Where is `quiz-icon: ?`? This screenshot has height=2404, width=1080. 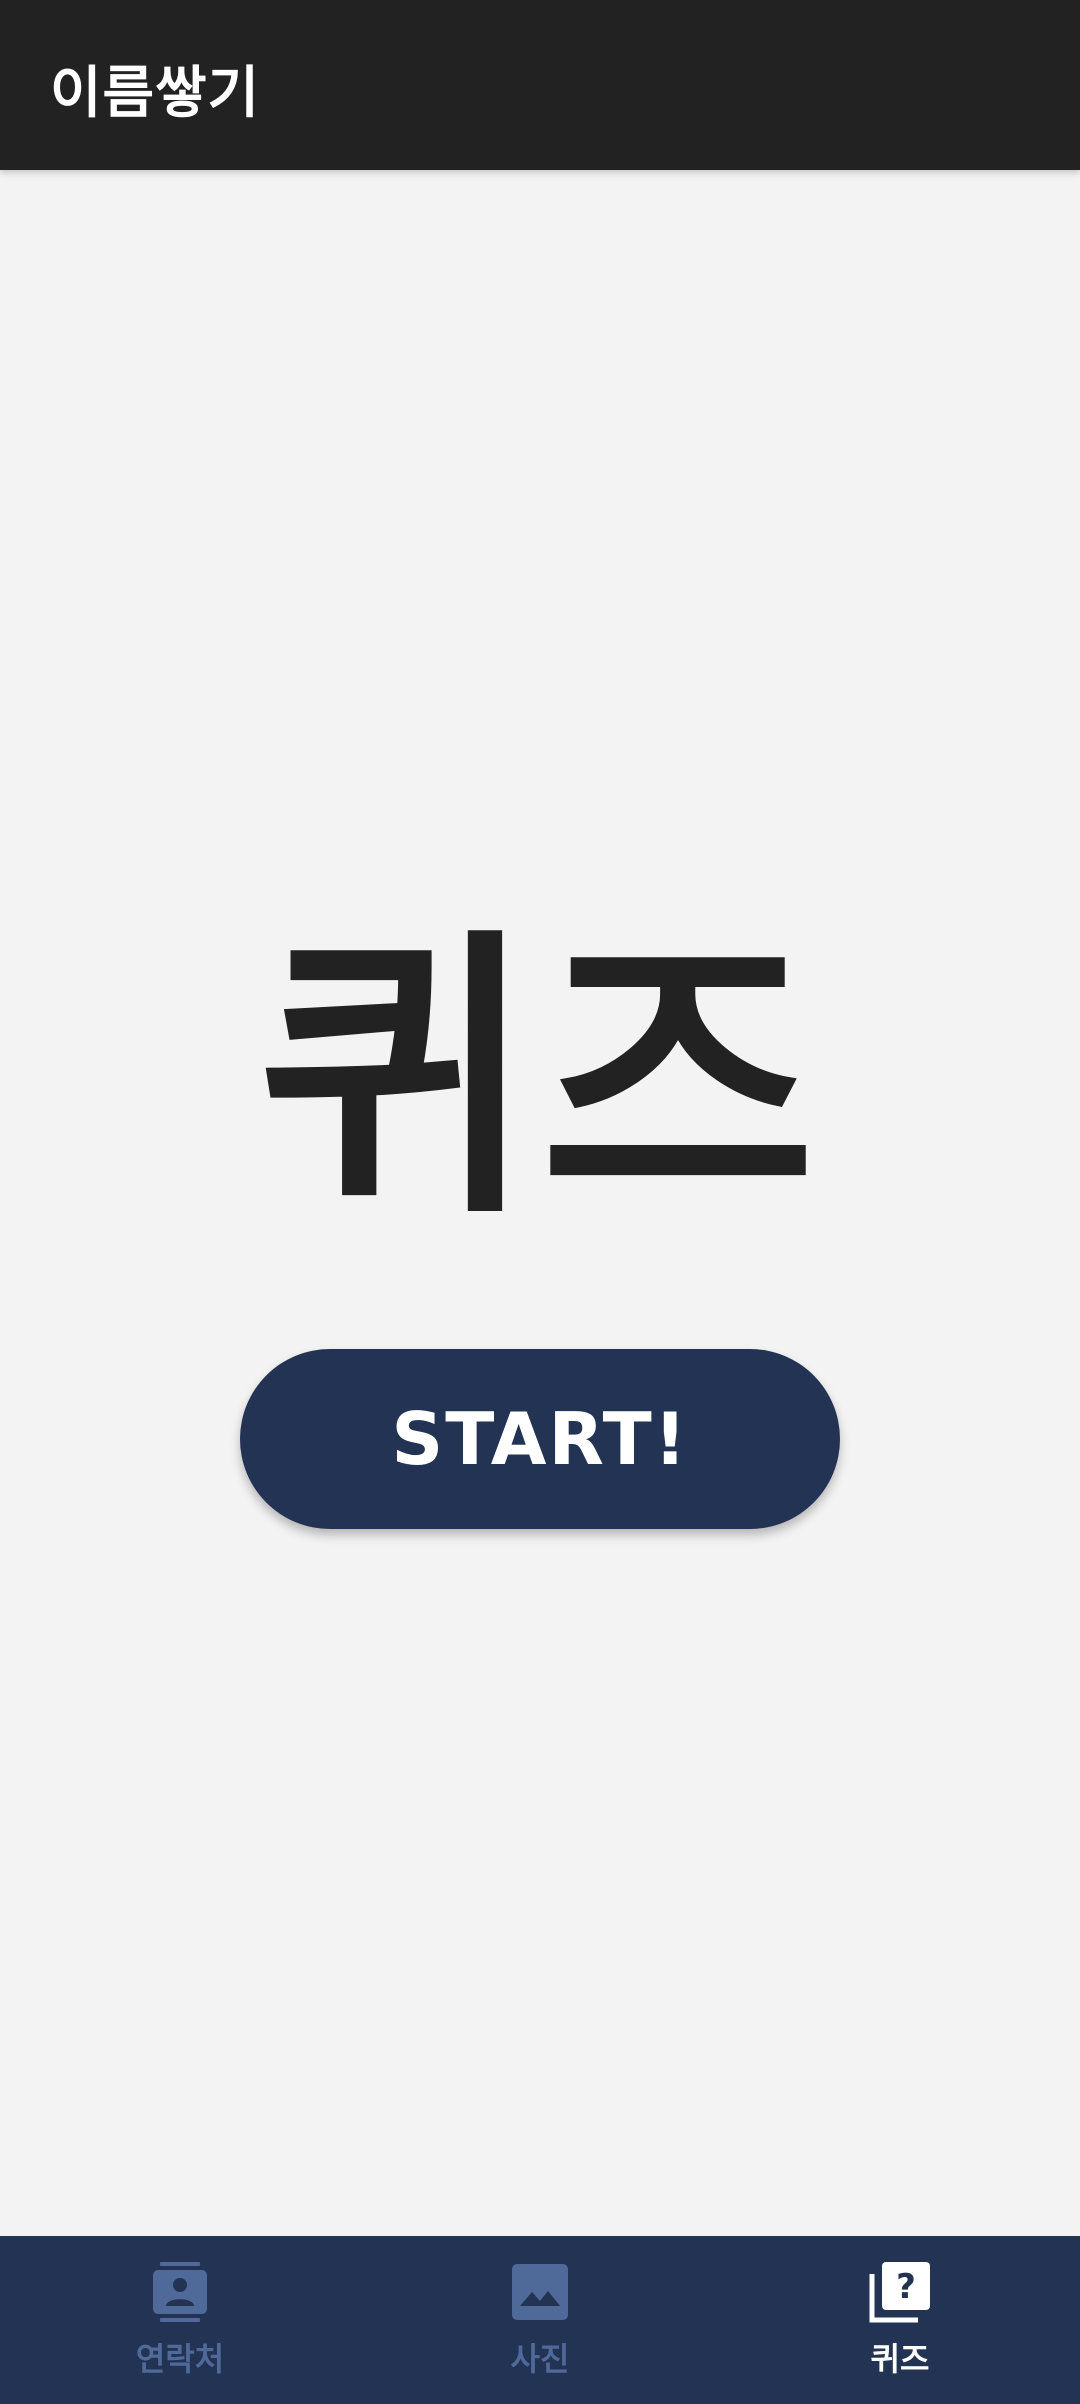
quiz-icon: ? is located at coordinates (899, 2292).